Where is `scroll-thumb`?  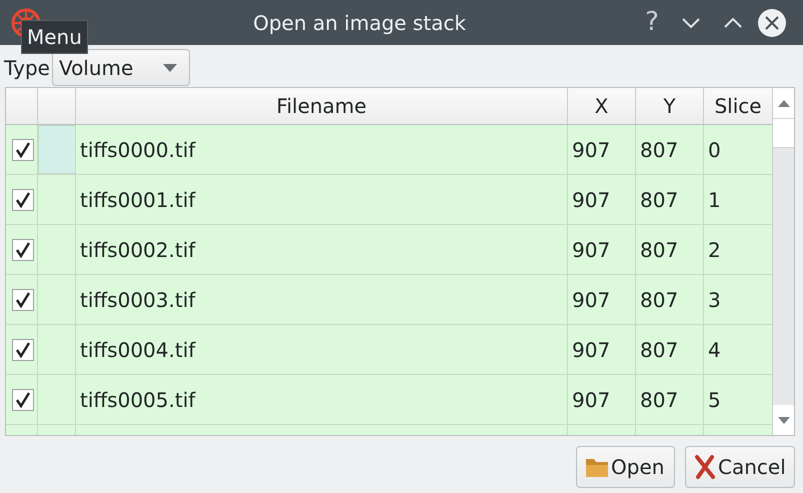
scroll-thumb is located at coordinates (783, 133).